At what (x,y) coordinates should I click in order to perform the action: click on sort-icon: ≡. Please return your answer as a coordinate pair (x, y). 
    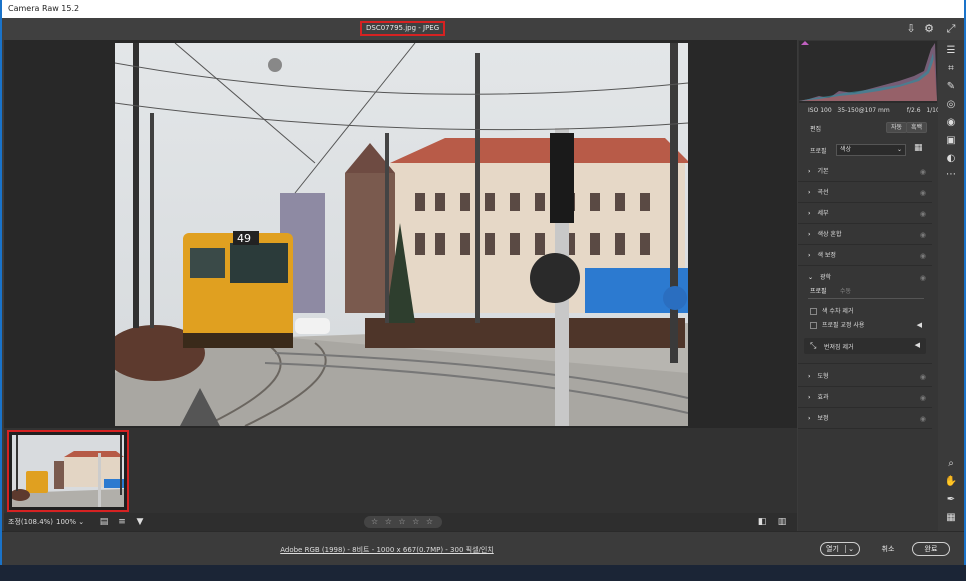
    Looking at the image, I should click on (122, 522).